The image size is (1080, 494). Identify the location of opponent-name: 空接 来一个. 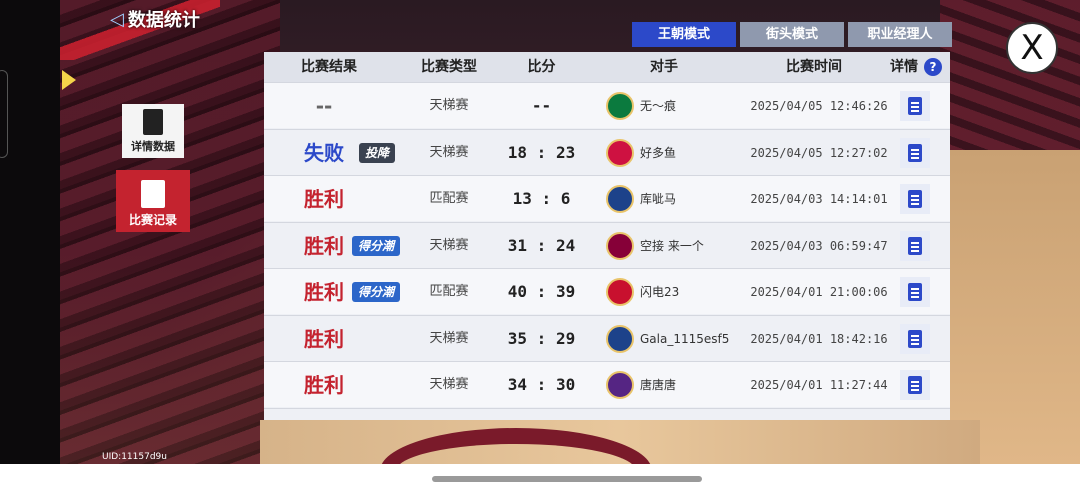
(672, 245).